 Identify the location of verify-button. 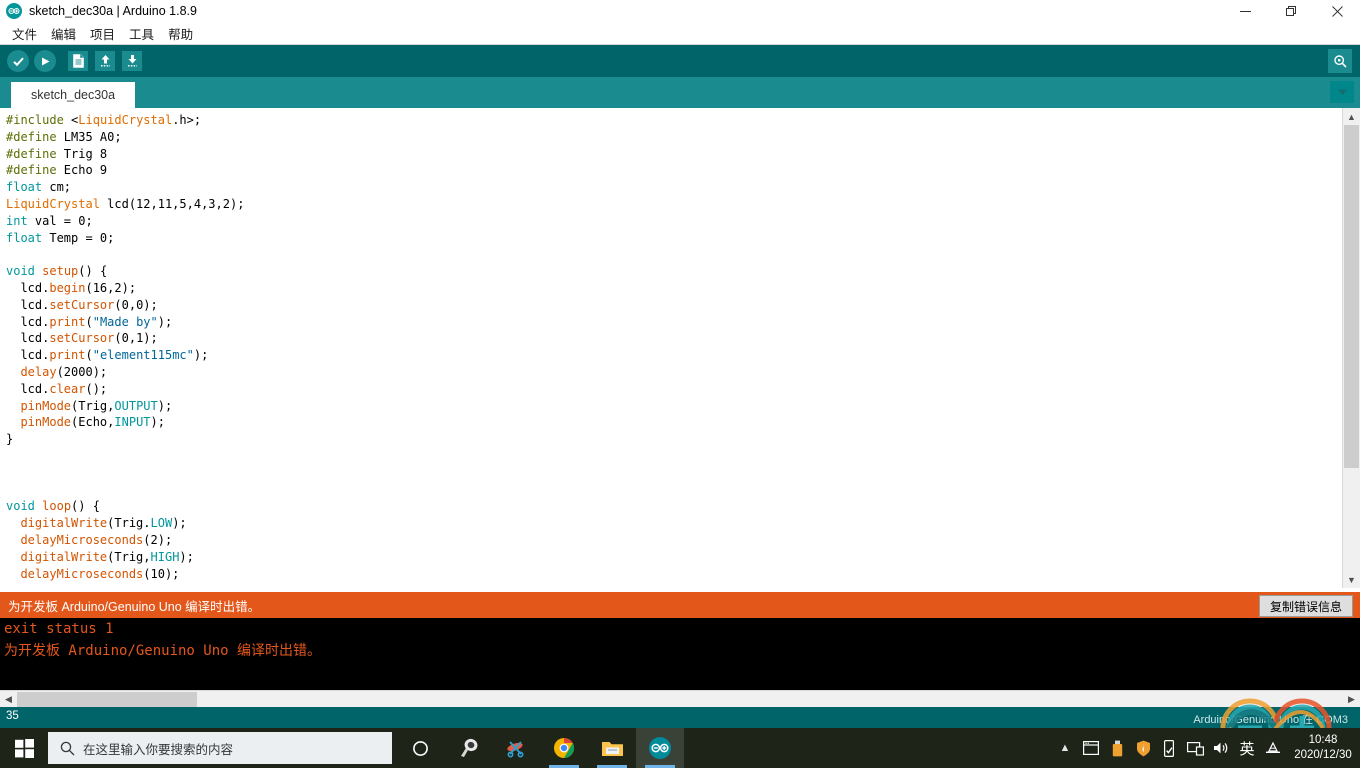
(18, 61).